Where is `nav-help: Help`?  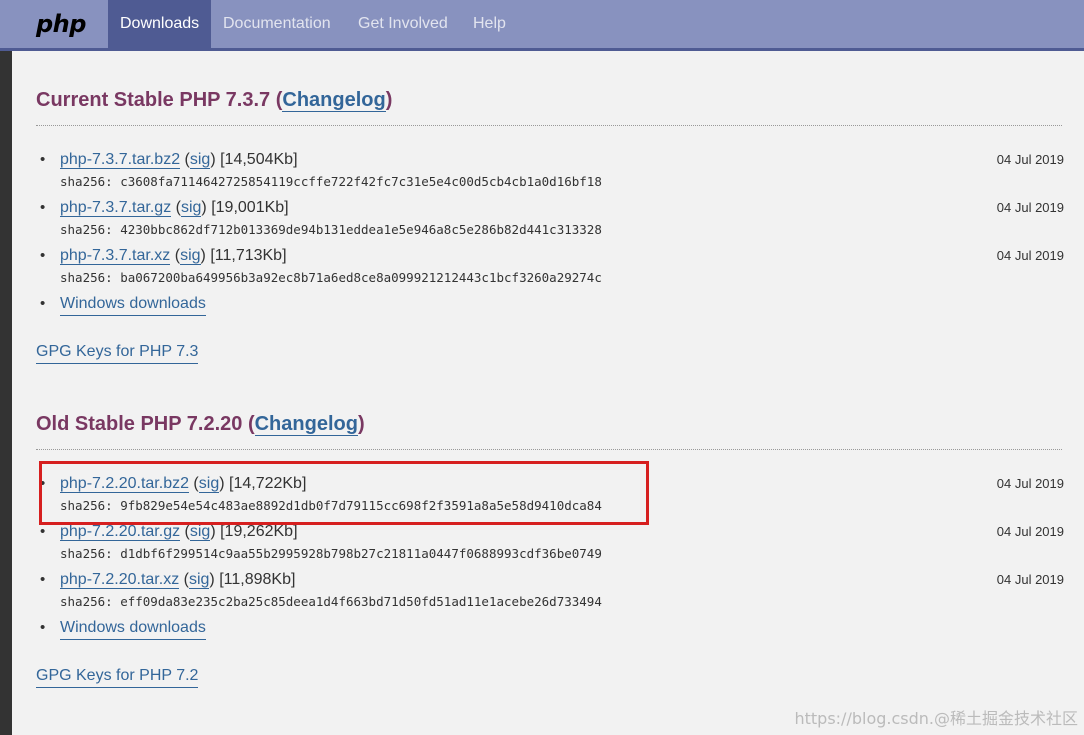
nav-help: Help is located at coordinates (489, 24).